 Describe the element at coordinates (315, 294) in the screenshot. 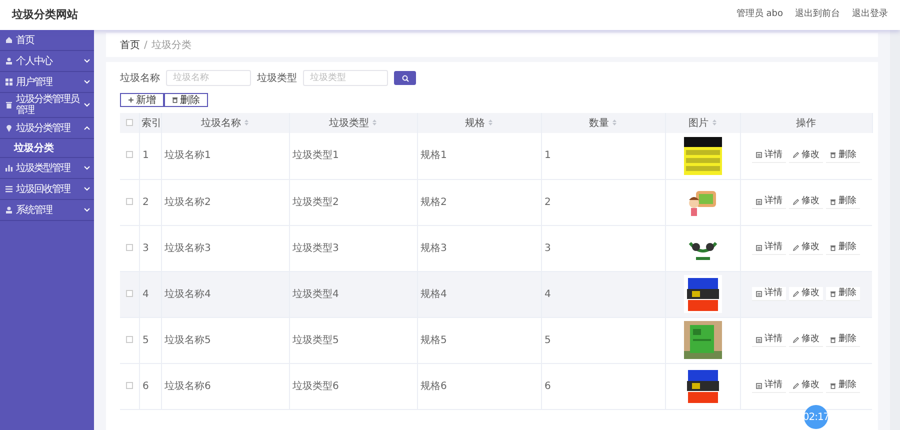

I see `table-cell: 垃圾类型4` at that location.